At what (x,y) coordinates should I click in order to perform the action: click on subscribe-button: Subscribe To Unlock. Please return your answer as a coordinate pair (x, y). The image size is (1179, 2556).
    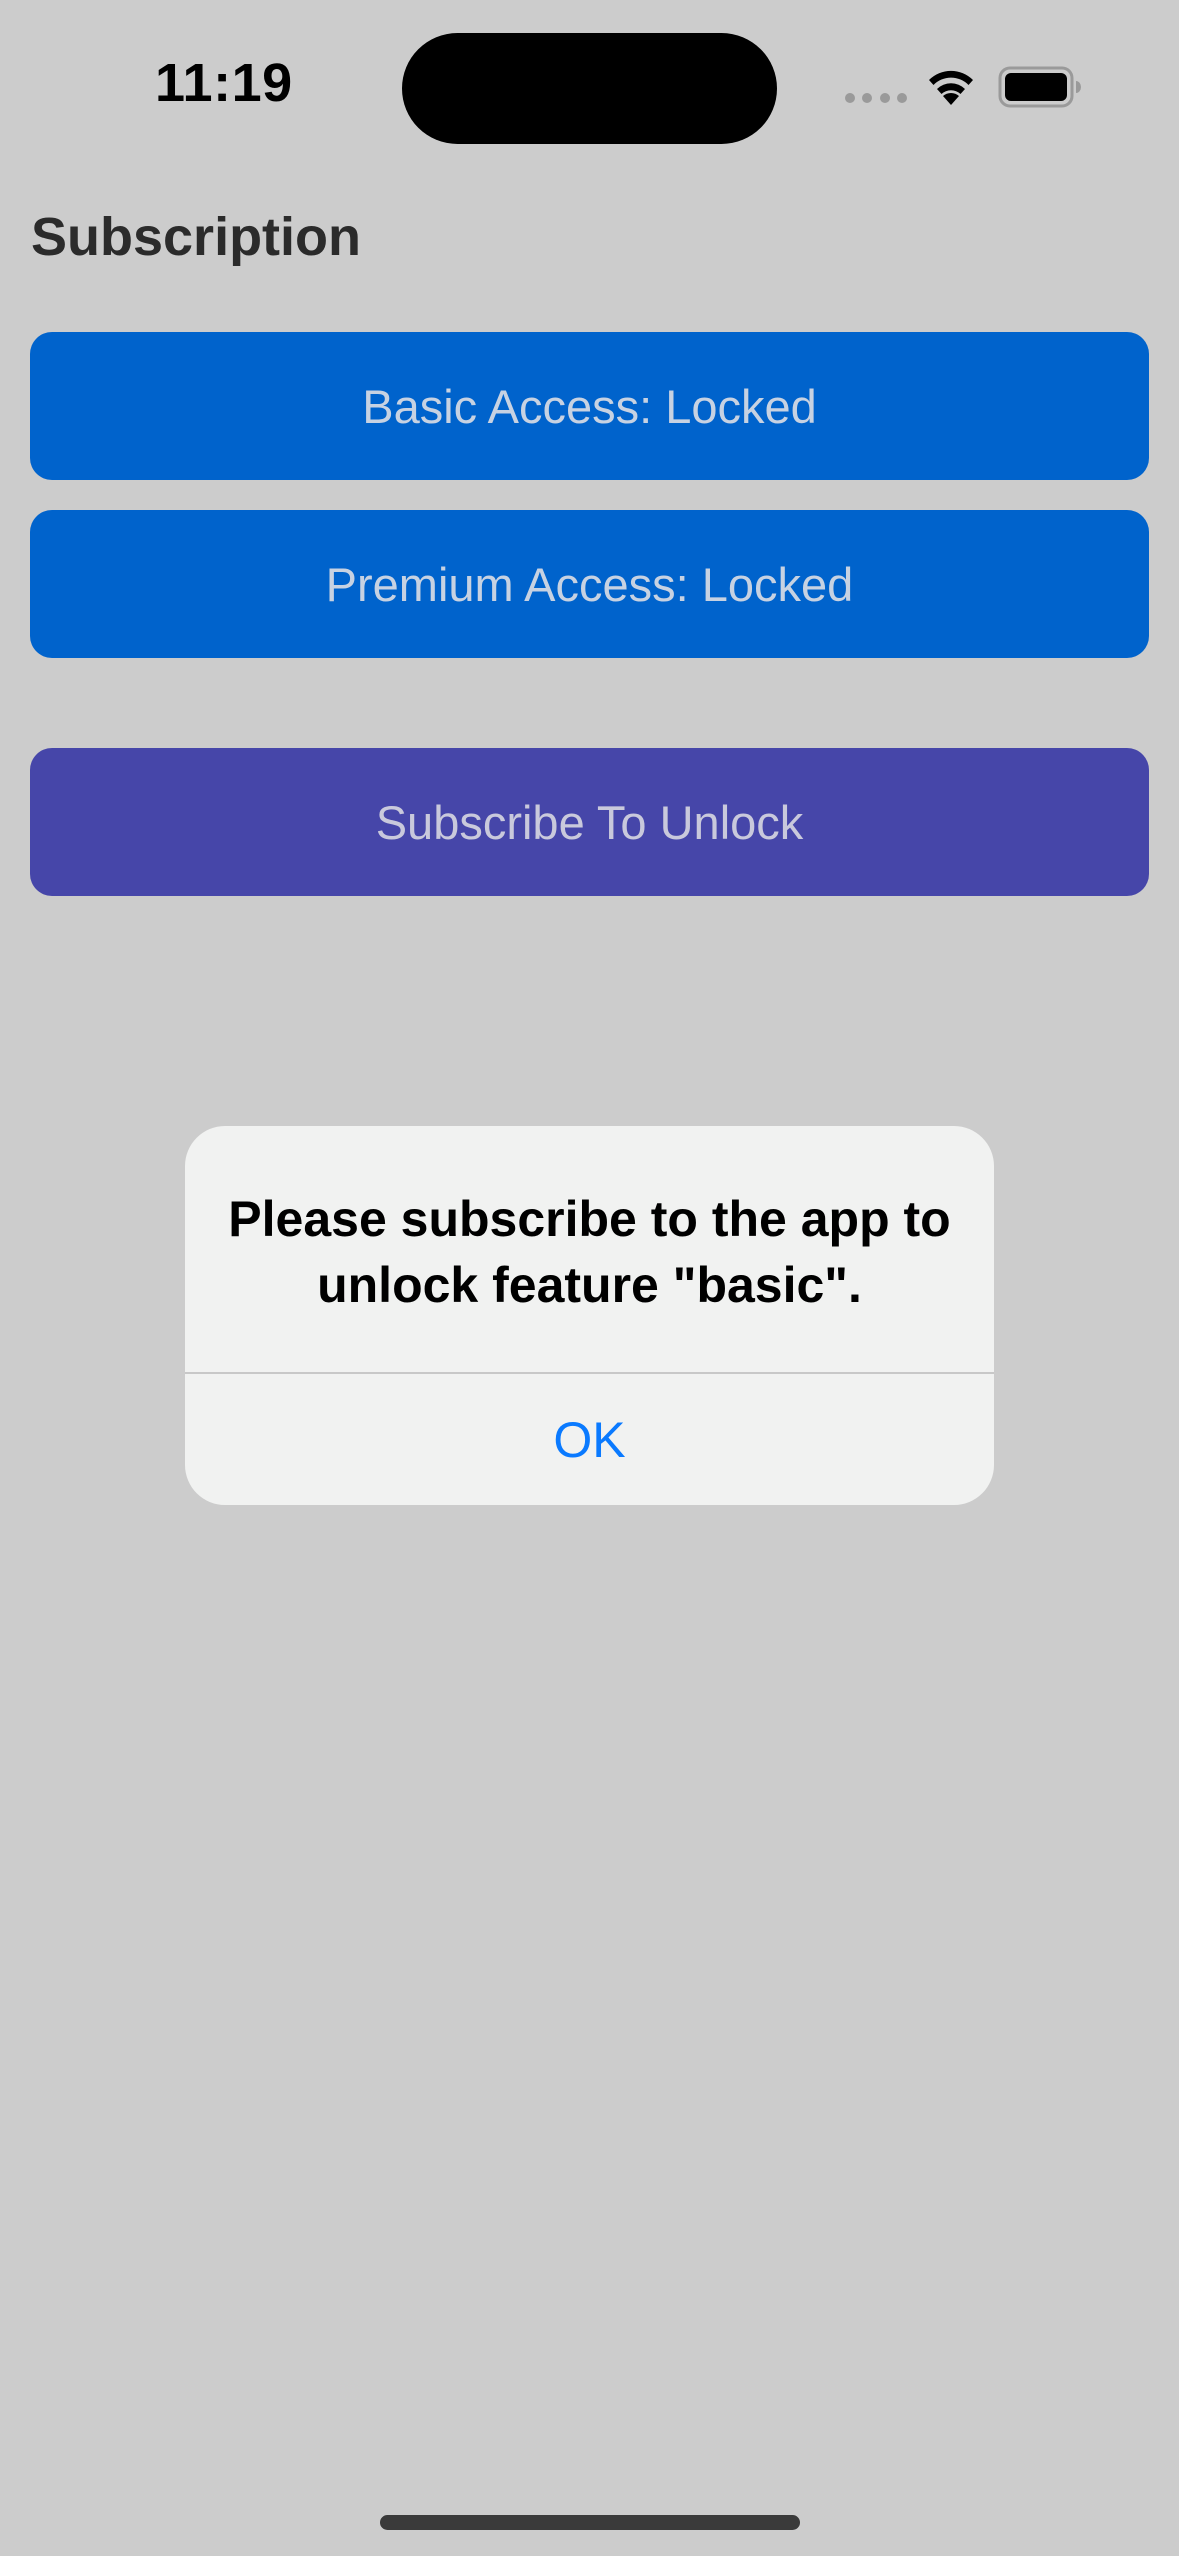
    Looking at the image, I should click on (589, 822).